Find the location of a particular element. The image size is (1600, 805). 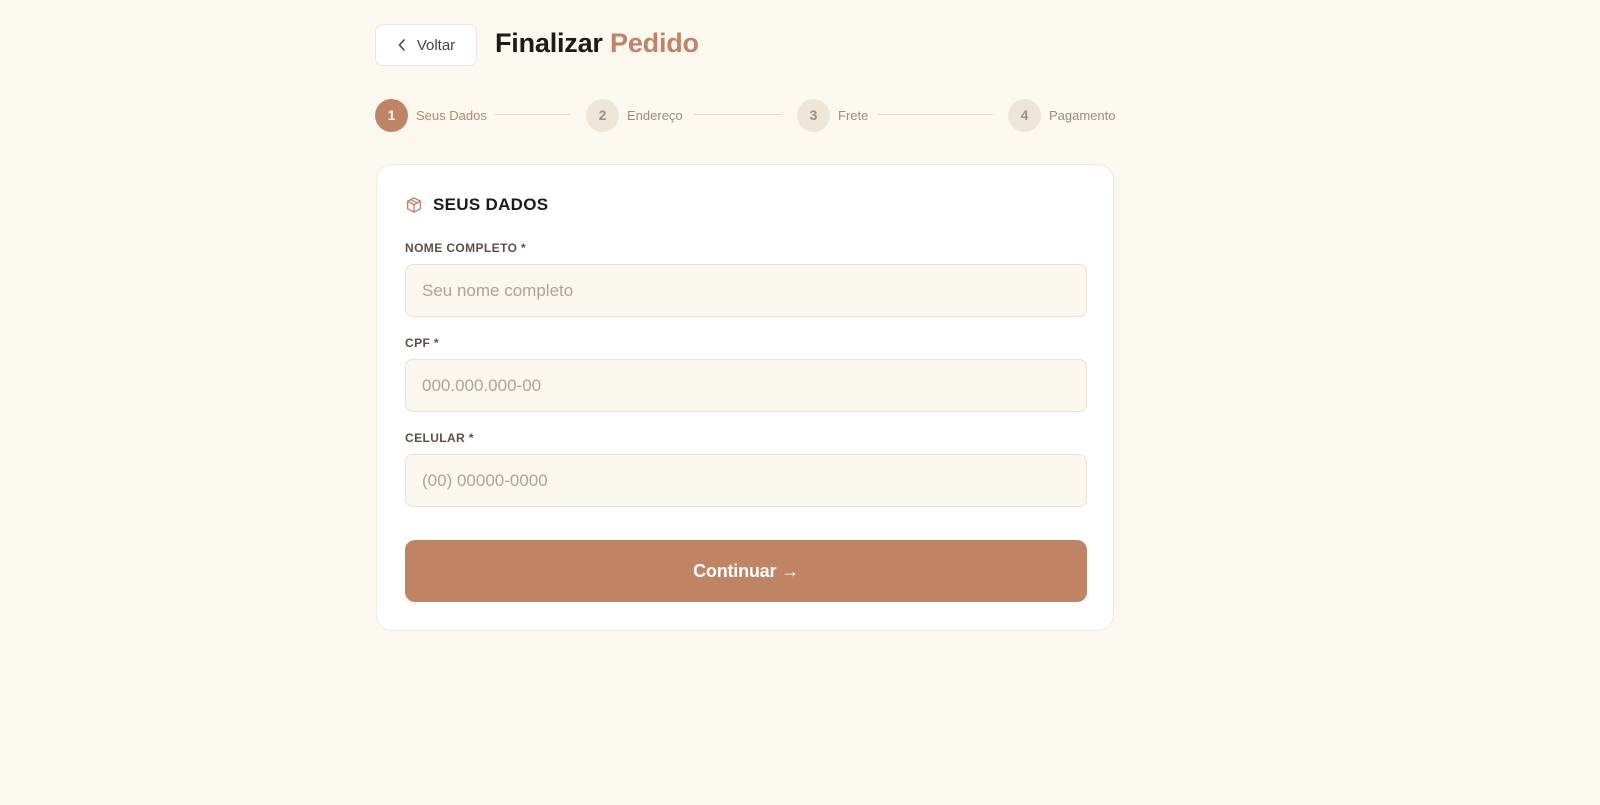

full-name-input is located at coordinates (746, 290).